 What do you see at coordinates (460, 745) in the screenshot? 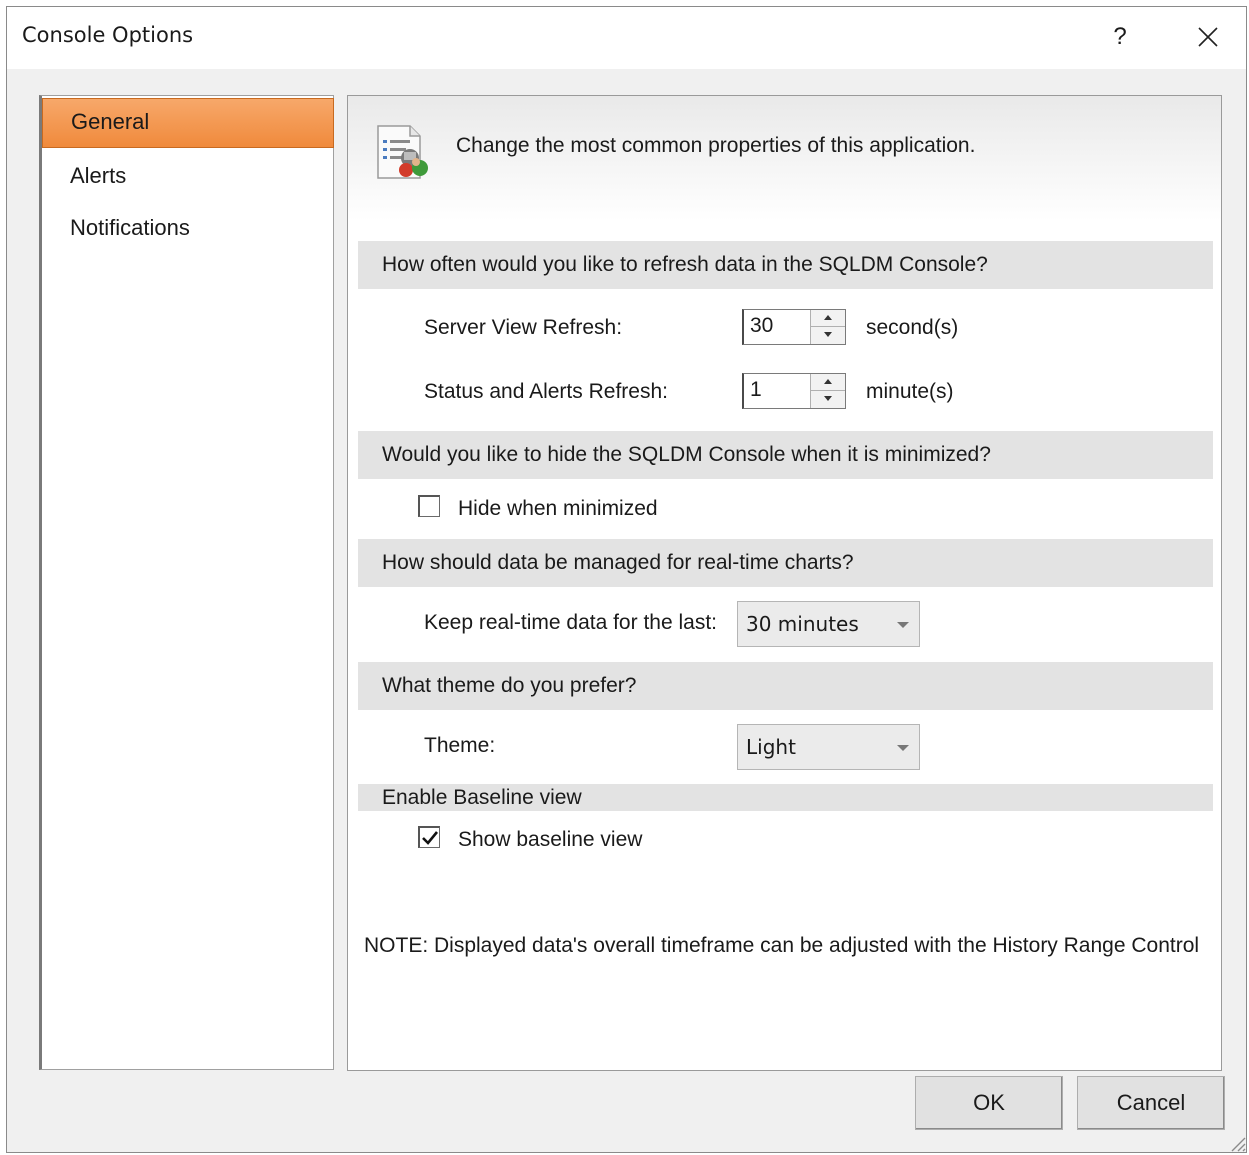
I see `theme-label: Theme:` at bounding box center [460, 745].